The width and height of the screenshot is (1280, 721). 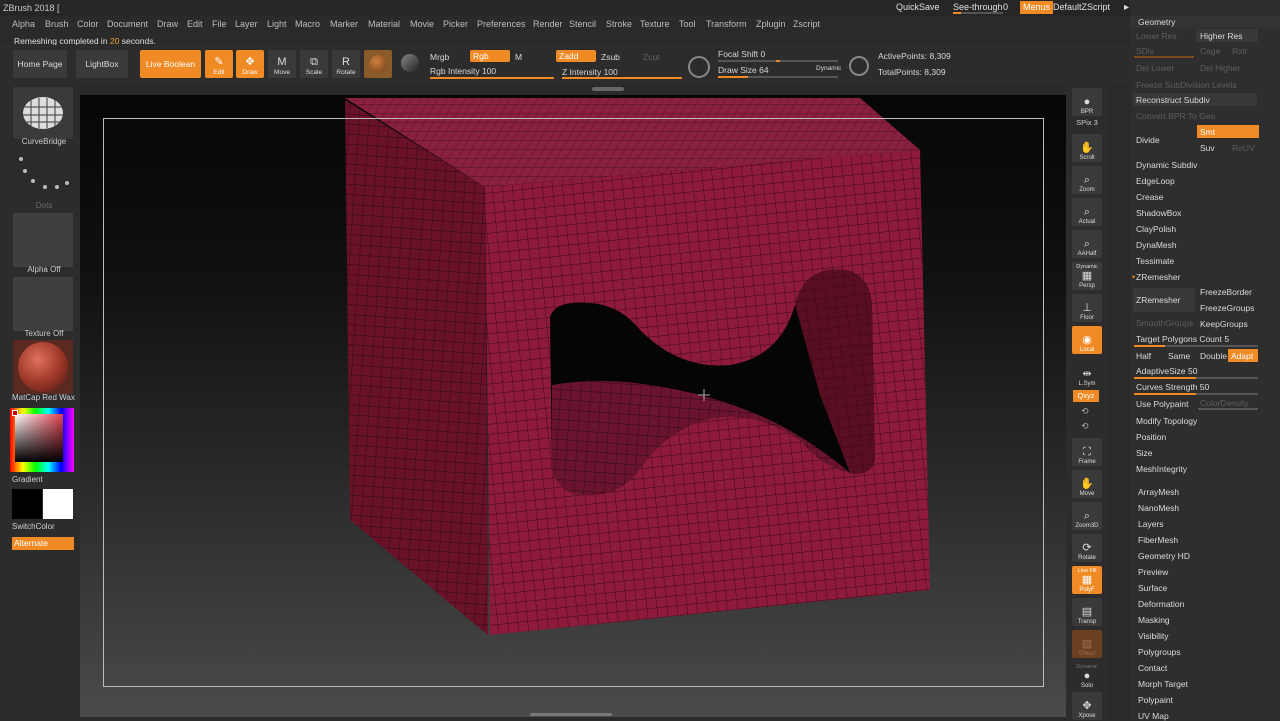 What do you see at coordinates (1172, 387) in the screenshot?
I see `curves-strength-slider: Curves Strength 50` at bounding box center [1172, 387].